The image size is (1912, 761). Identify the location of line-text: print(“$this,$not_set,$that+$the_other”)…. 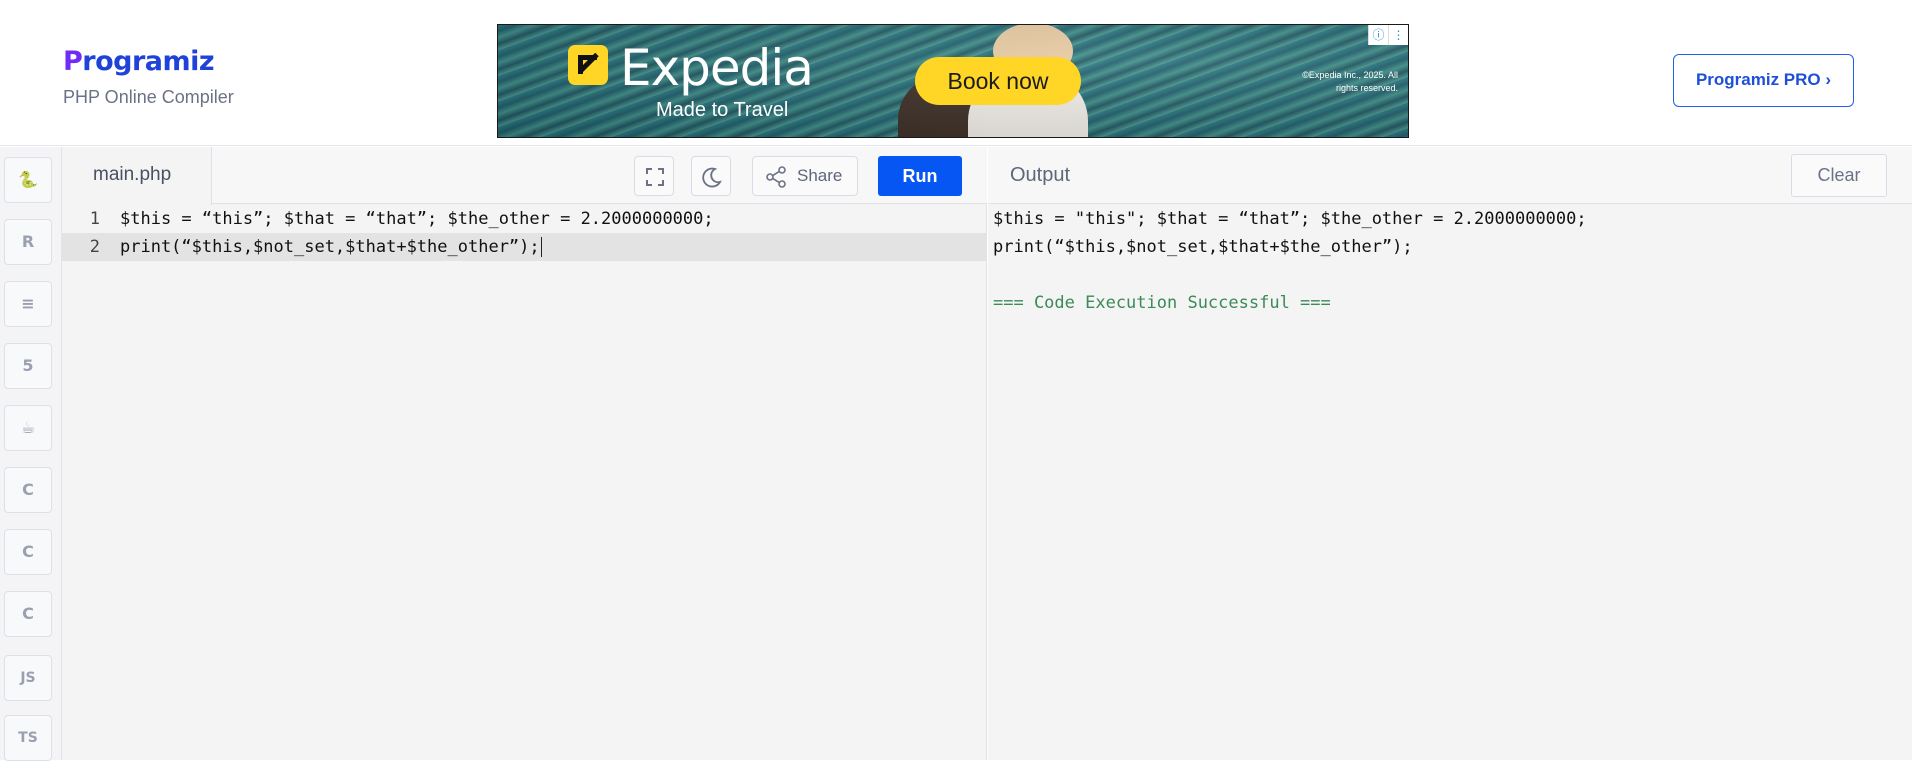
(331, 247).